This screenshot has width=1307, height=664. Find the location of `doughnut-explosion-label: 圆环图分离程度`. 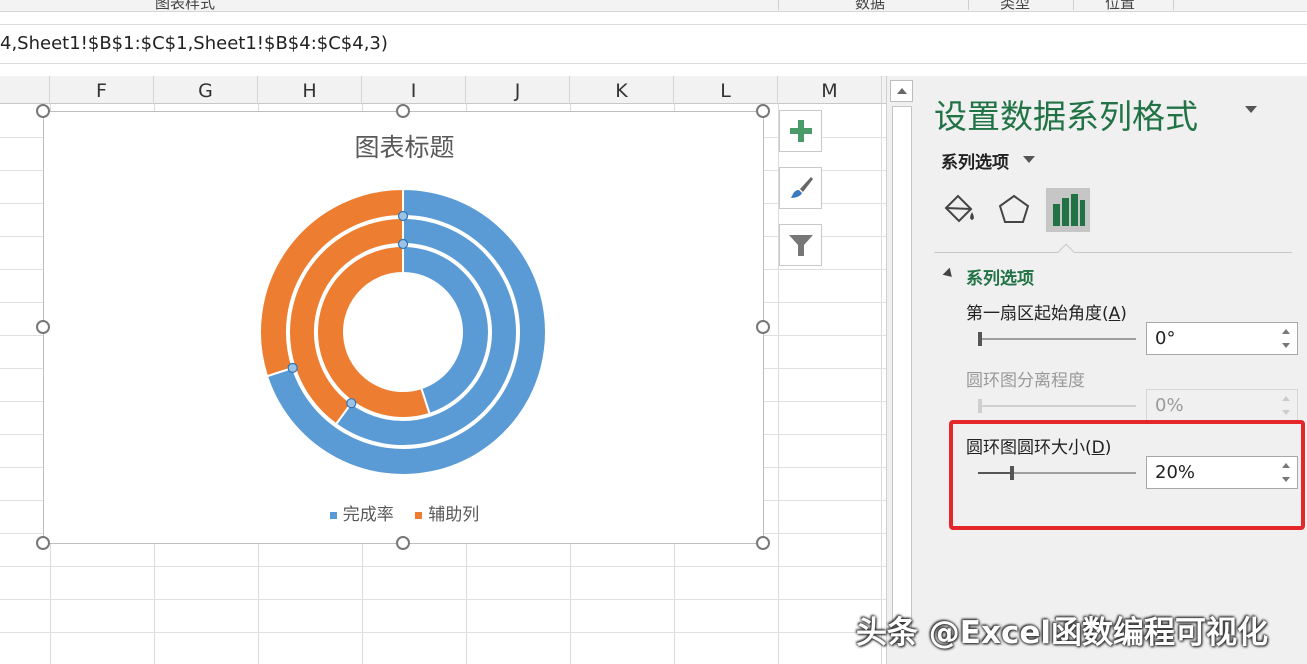

doughnut-explosion-label: 圆环图分离程度 is located at coordinates (1025, 381).